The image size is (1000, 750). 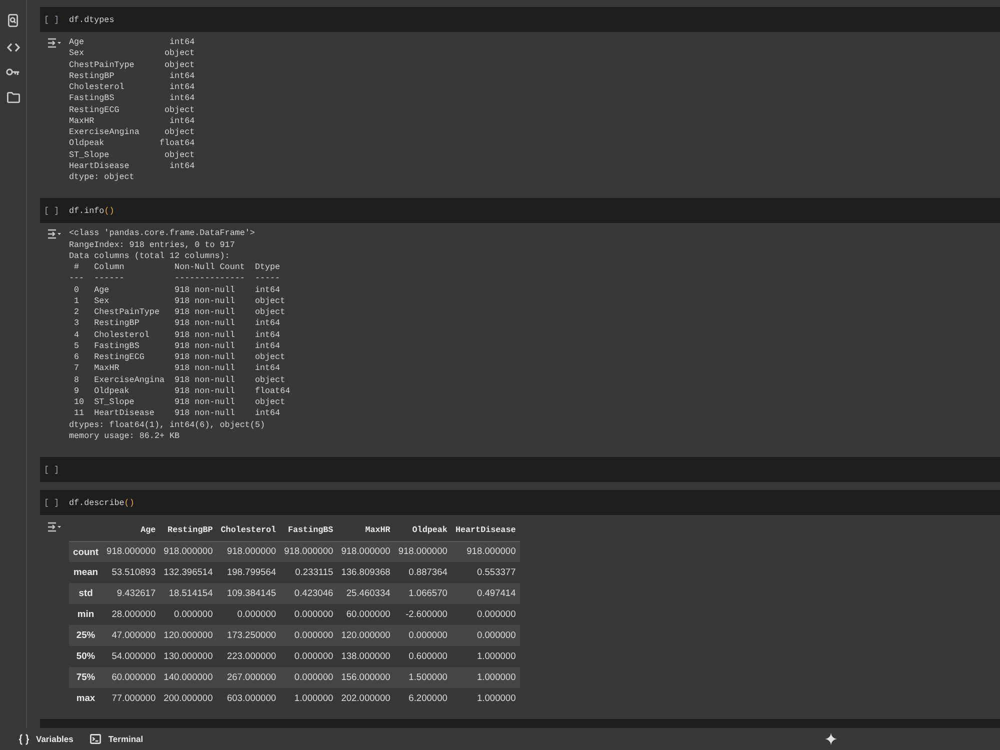 What do you see at coordinates (46, 739) in the screenshot?
I see `variables-button: Variables` at bounding box center [46, 739].